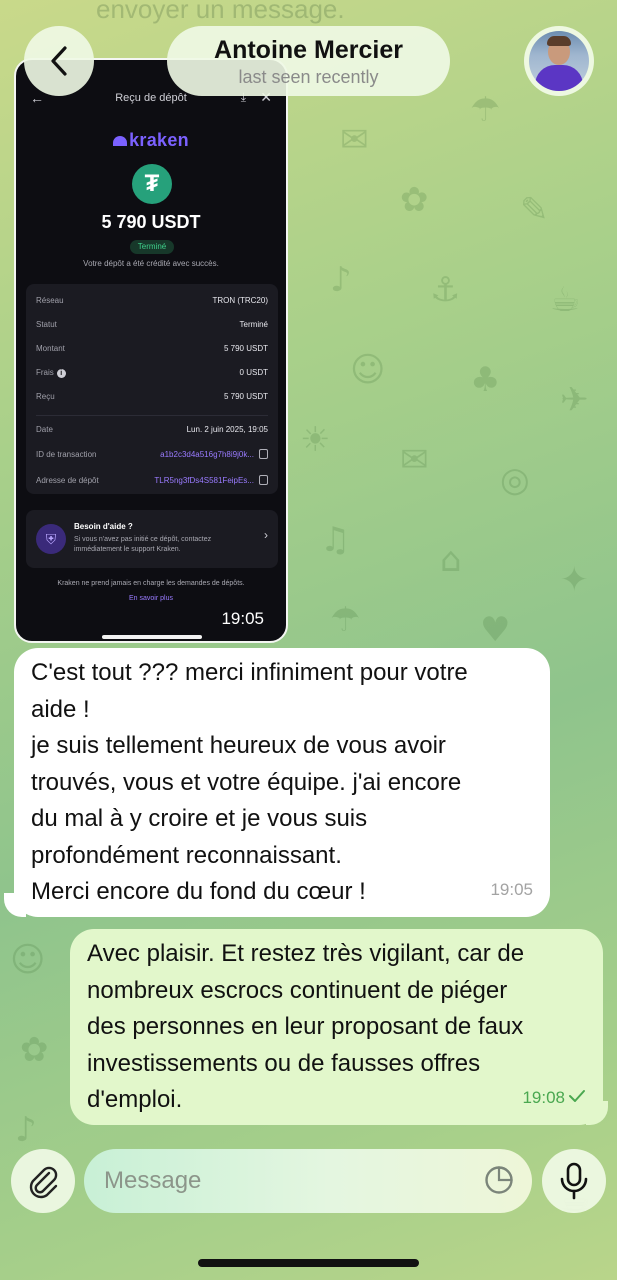  Describe the element at coordinates (152, 396) in the screenshot. I see `detail-row: Reçu 5 790 USDT` at that location.